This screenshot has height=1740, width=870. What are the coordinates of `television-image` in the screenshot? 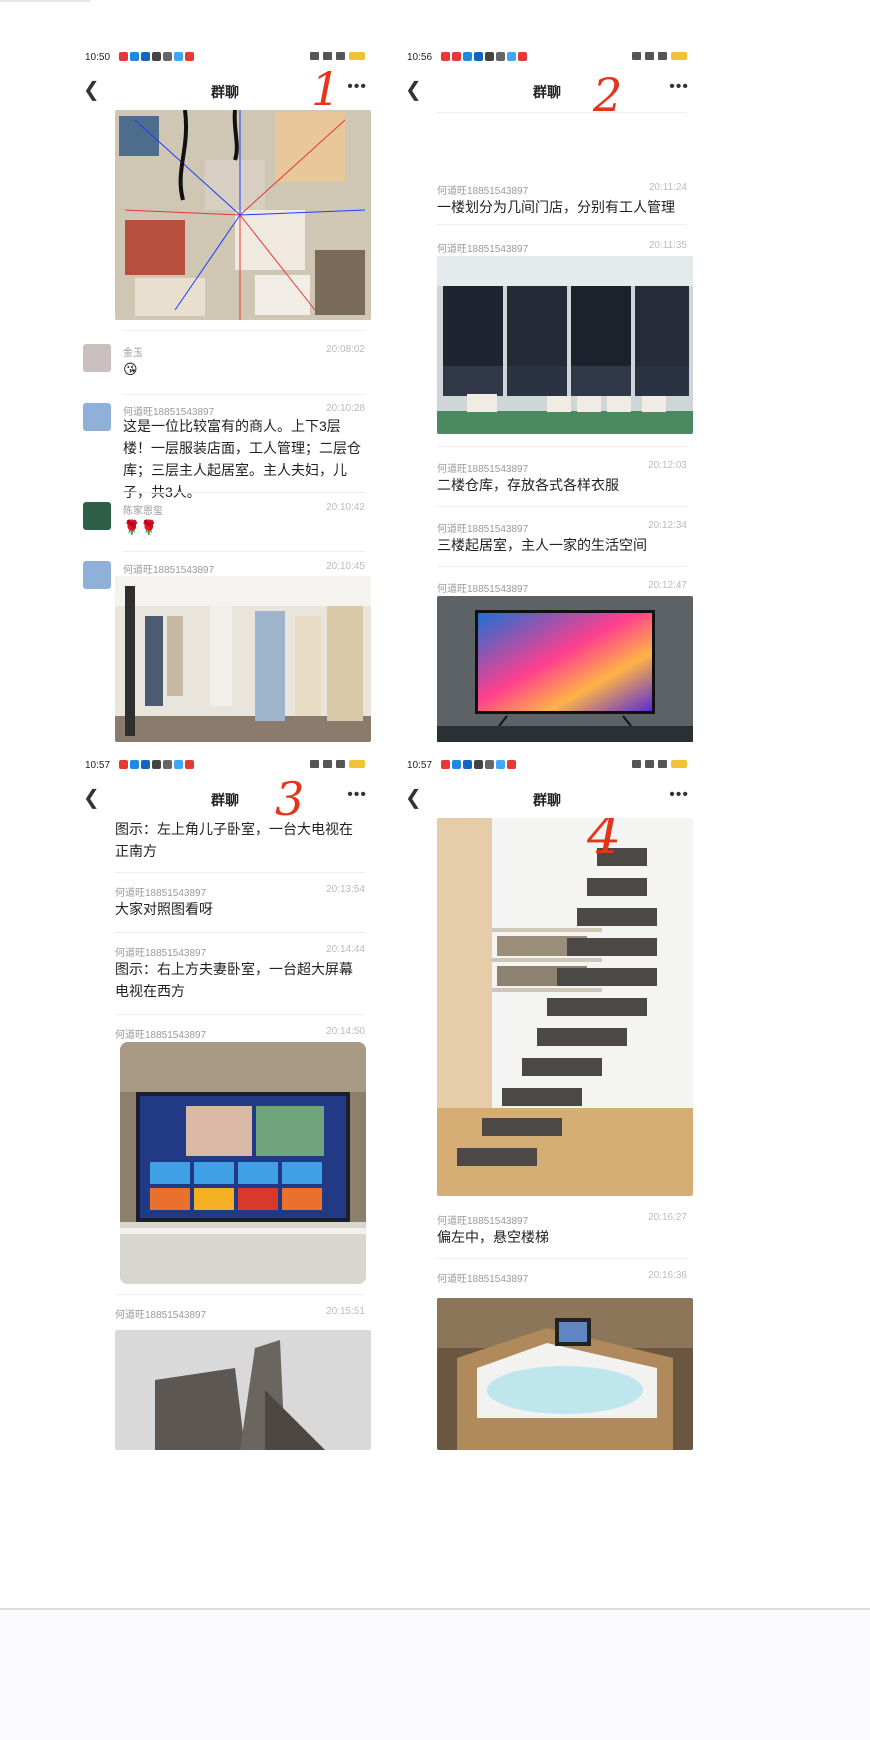 It's located at (565, 669).